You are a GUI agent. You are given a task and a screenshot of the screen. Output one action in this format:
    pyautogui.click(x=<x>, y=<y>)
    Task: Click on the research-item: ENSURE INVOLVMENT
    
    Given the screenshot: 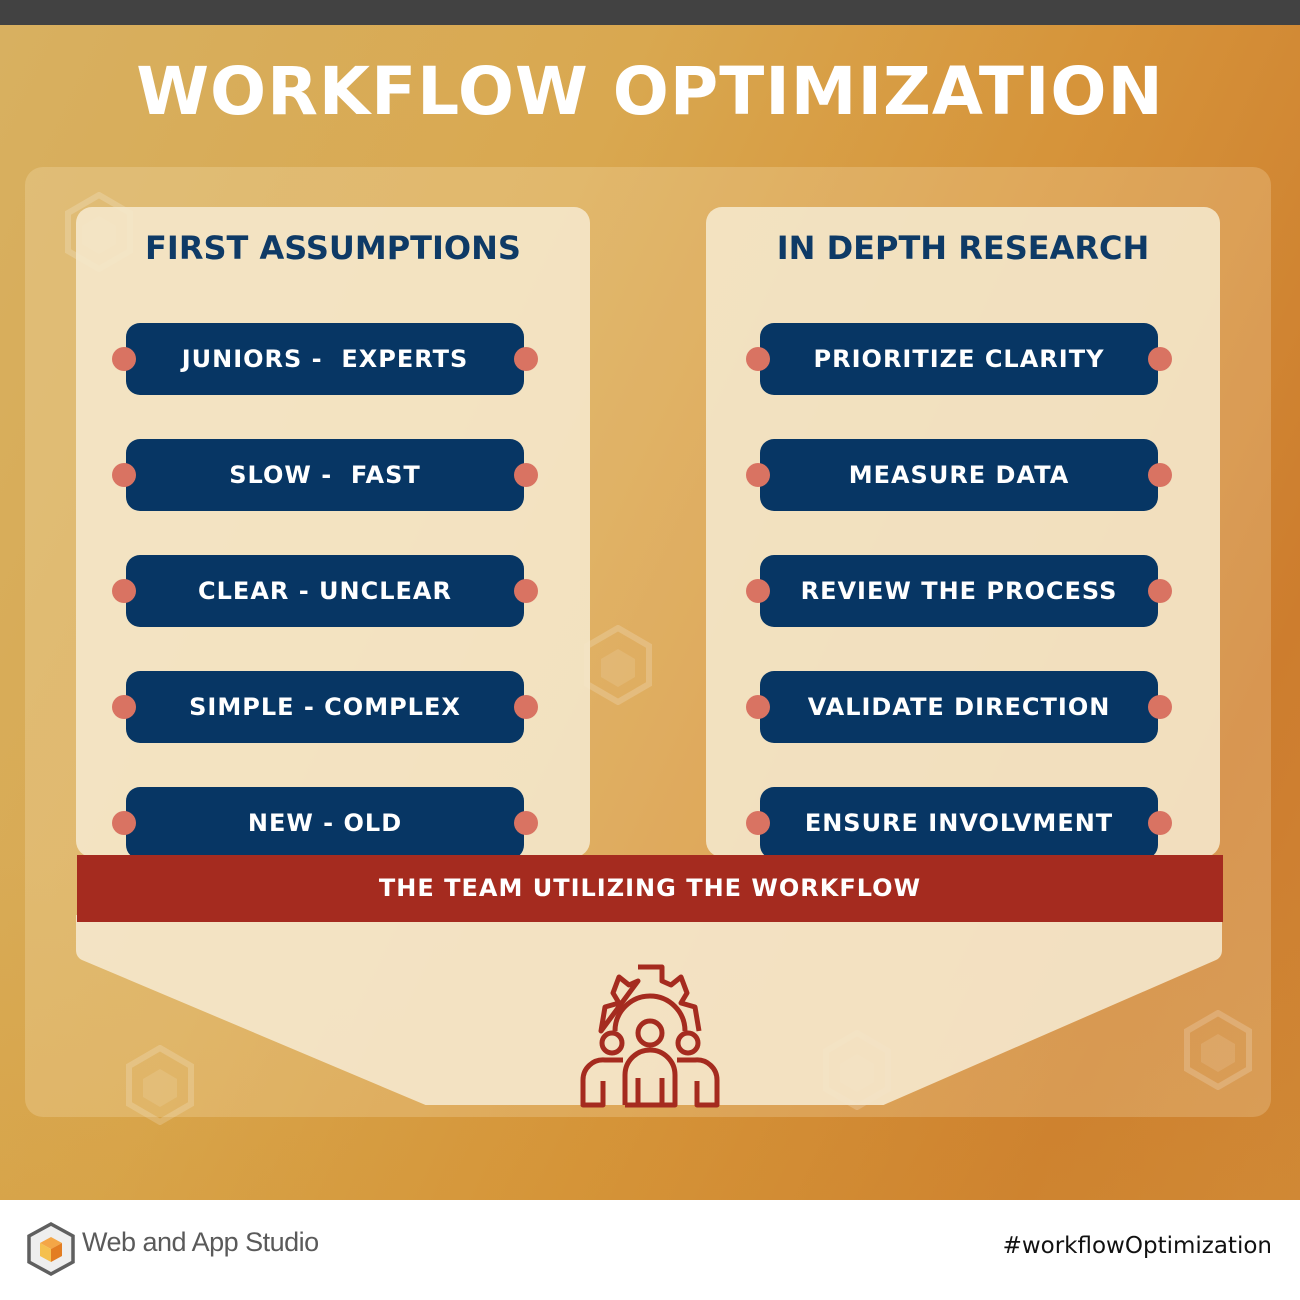 What is the action you would take?
    pyautogui.click(x=959, y=823)
    